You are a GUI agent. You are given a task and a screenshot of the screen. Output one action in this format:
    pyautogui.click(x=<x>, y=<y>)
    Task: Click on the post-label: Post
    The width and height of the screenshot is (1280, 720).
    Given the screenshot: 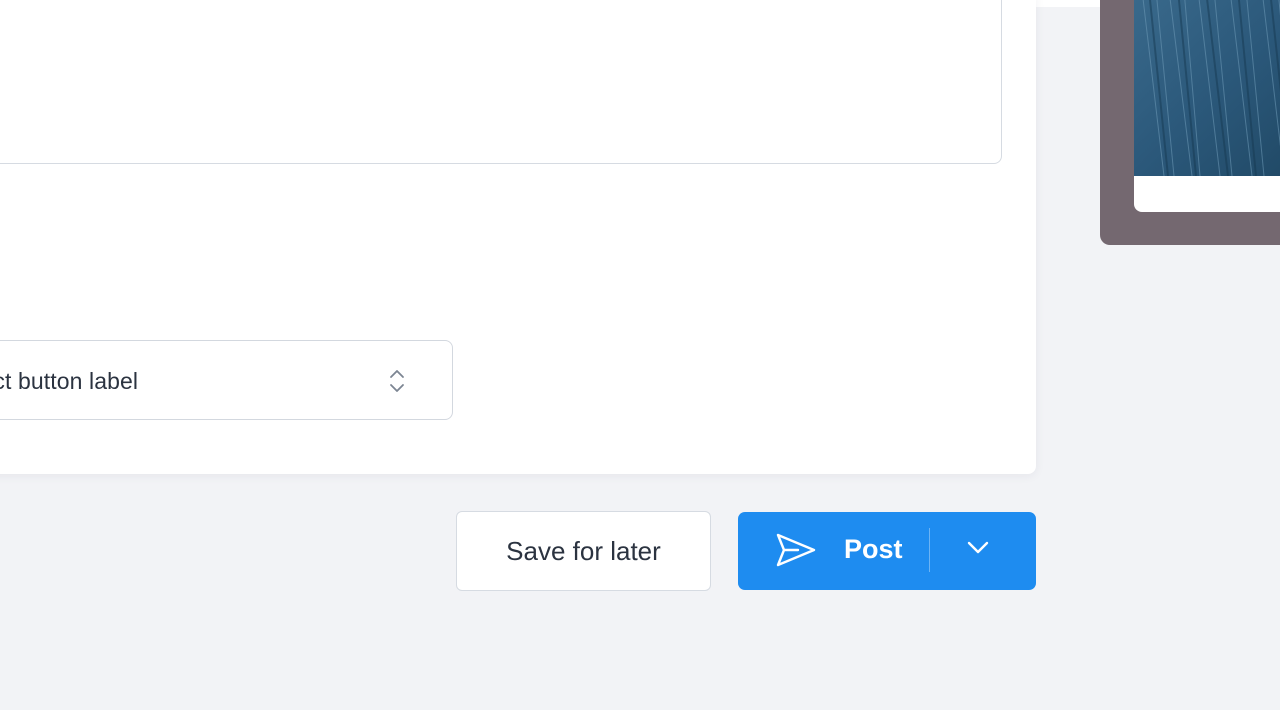 What is the action you would take?
    pyautogui.click(x=873, y=549)
    